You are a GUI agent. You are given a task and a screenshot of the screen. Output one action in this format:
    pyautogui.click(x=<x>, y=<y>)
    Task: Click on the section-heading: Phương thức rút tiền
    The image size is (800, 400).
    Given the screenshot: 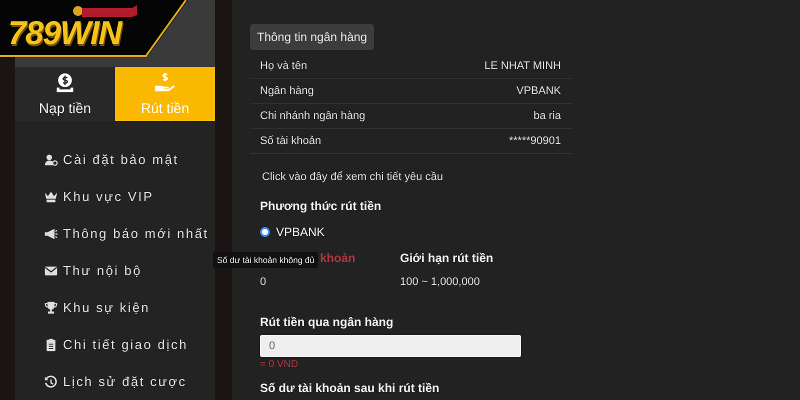 What is the action you would take?
    pyautogui.click(x=321, y=206)
    